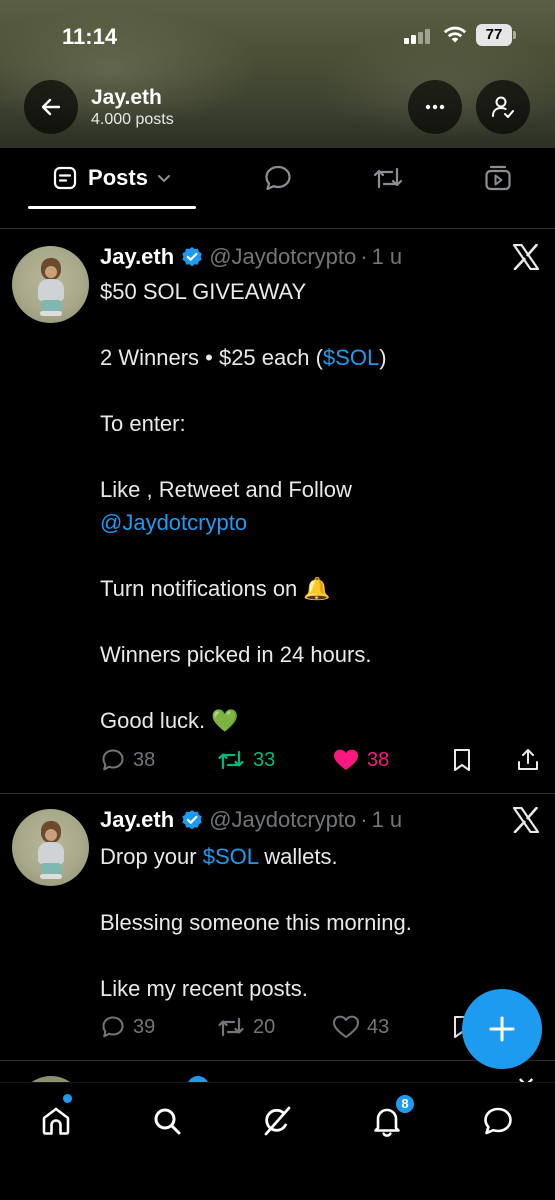 This screenshot has height=1200, width=555. I want to click on post-line-text: Drop your, so click(151, 856).